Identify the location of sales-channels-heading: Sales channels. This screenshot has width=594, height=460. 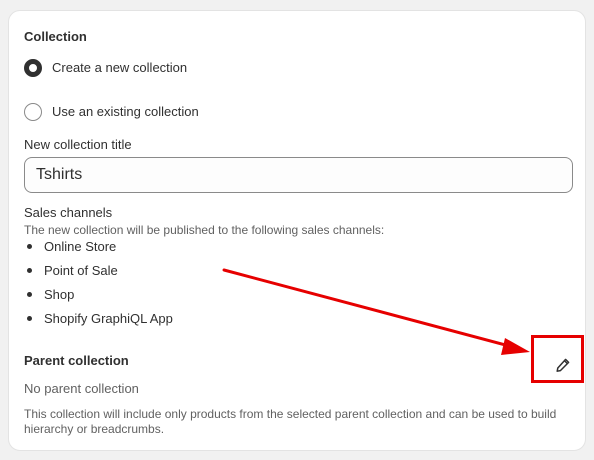
(68, 212).